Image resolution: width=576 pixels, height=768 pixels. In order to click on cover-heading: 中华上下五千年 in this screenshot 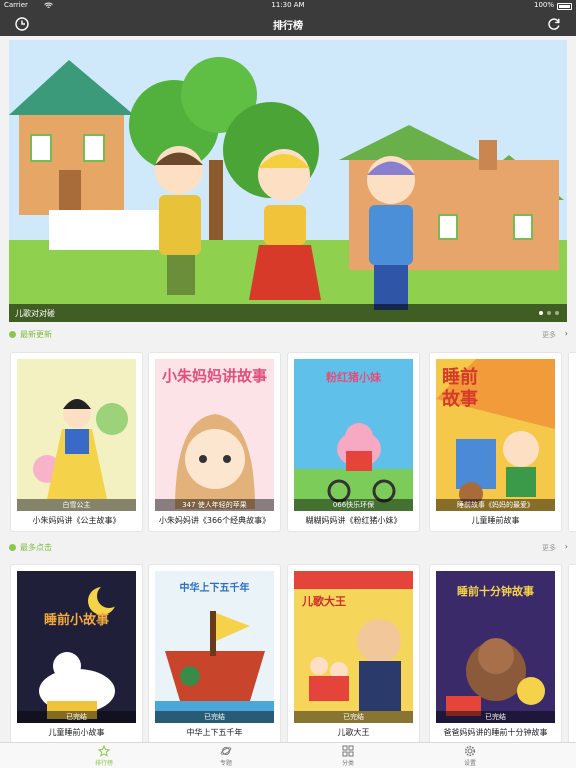, I will do `click(214, 588)`.